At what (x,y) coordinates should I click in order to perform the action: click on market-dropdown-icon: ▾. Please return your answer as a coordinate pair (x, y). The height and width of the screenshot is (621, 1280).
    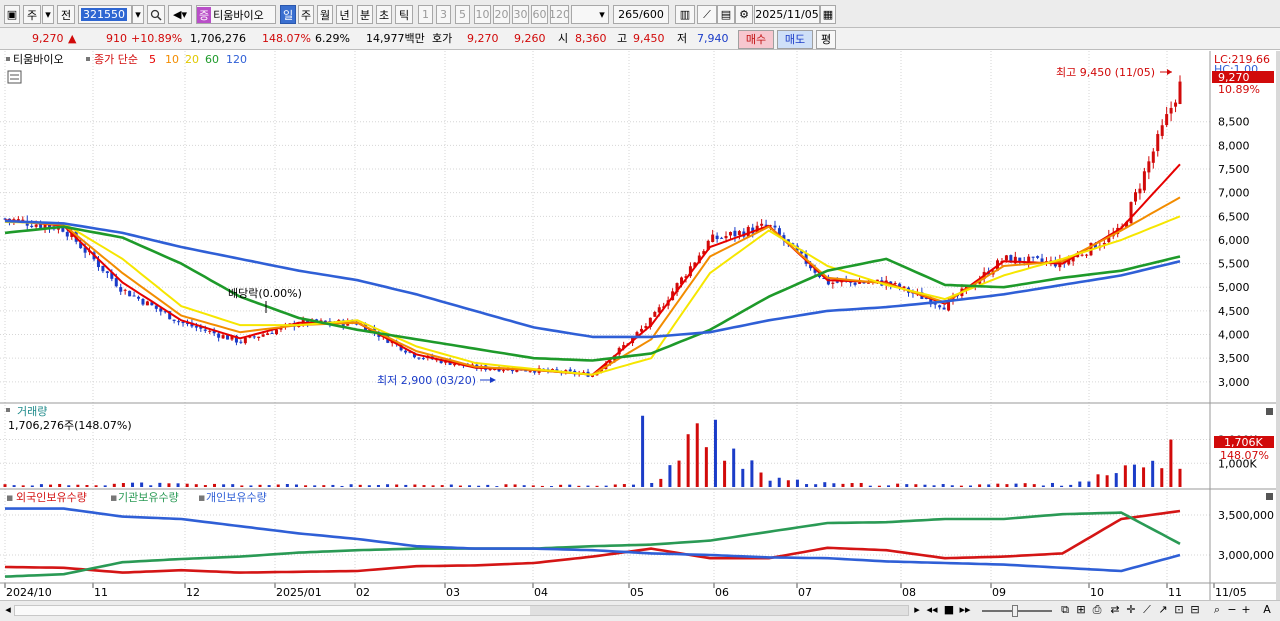
    Looking at the image, I should click on (48, 14).